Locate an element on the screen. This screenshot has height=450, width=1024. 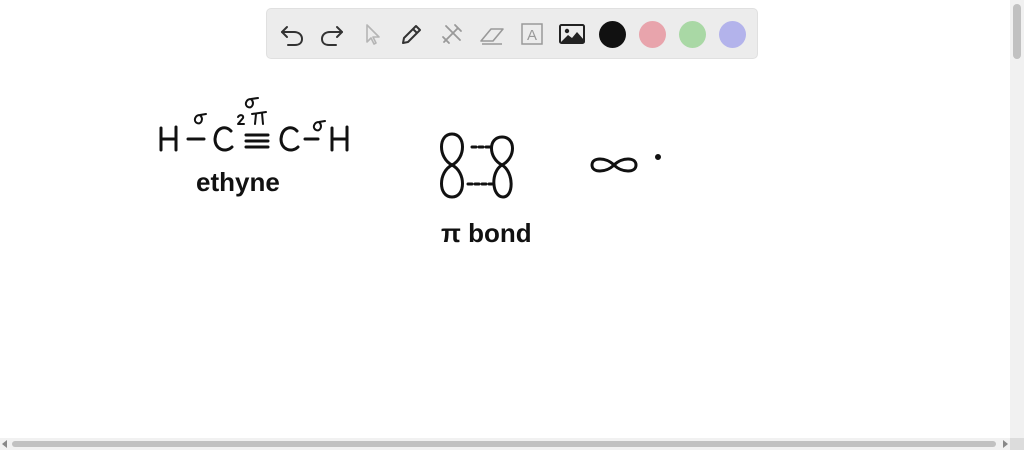
text-button: A is located at coordinates (532, 34).